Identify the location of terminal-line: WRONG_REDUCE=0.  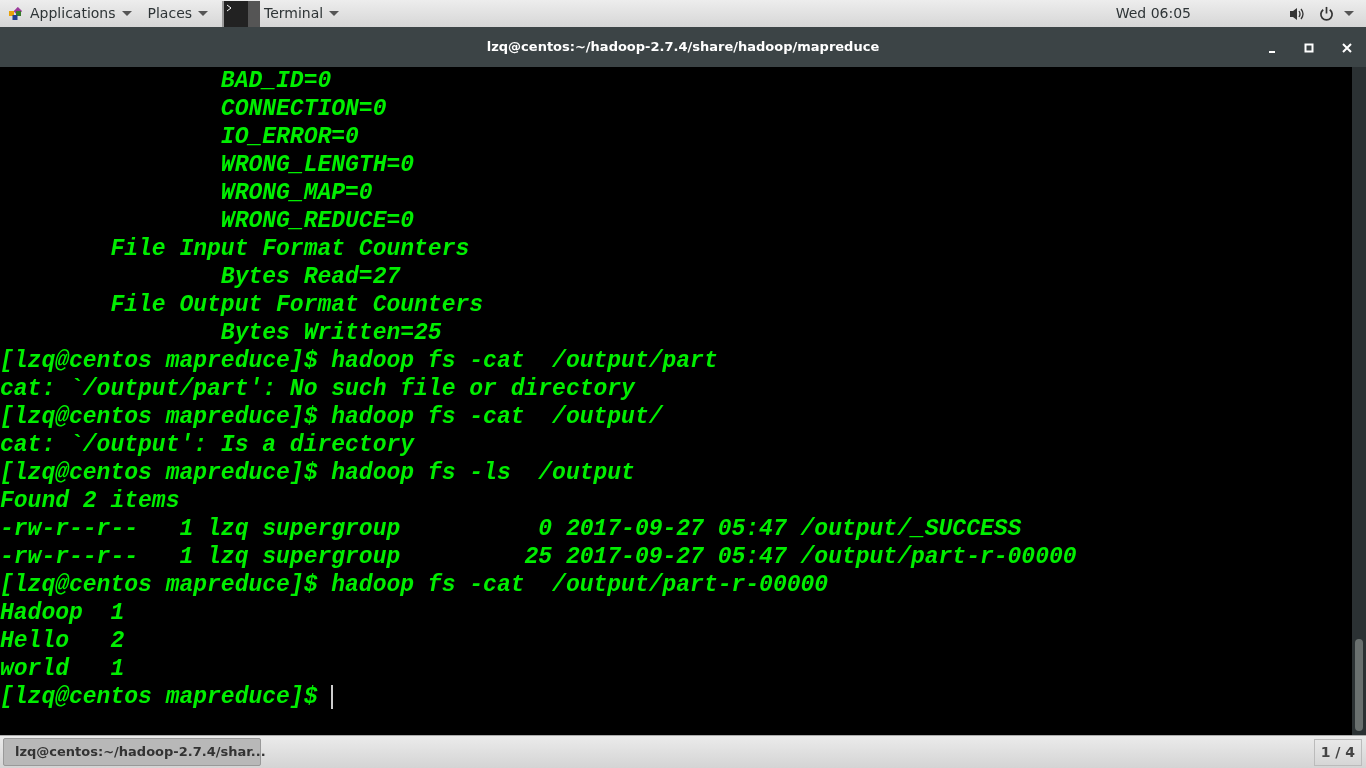
(317, 221).